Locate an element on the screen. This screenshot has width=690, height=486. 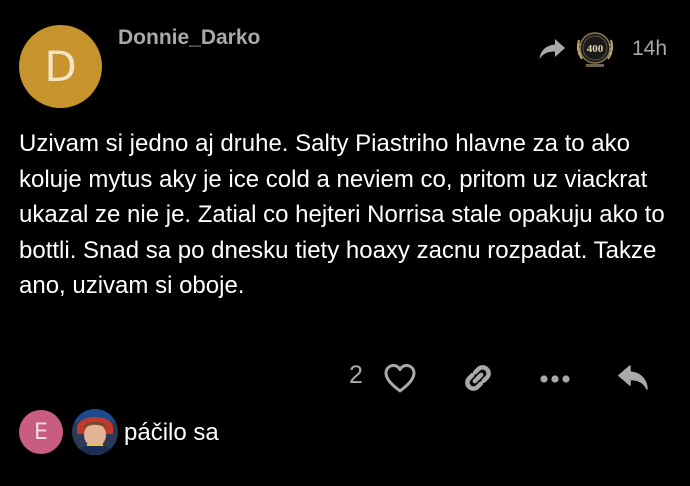
badge-400-icon: 400 is located at coordinates (595, 50).